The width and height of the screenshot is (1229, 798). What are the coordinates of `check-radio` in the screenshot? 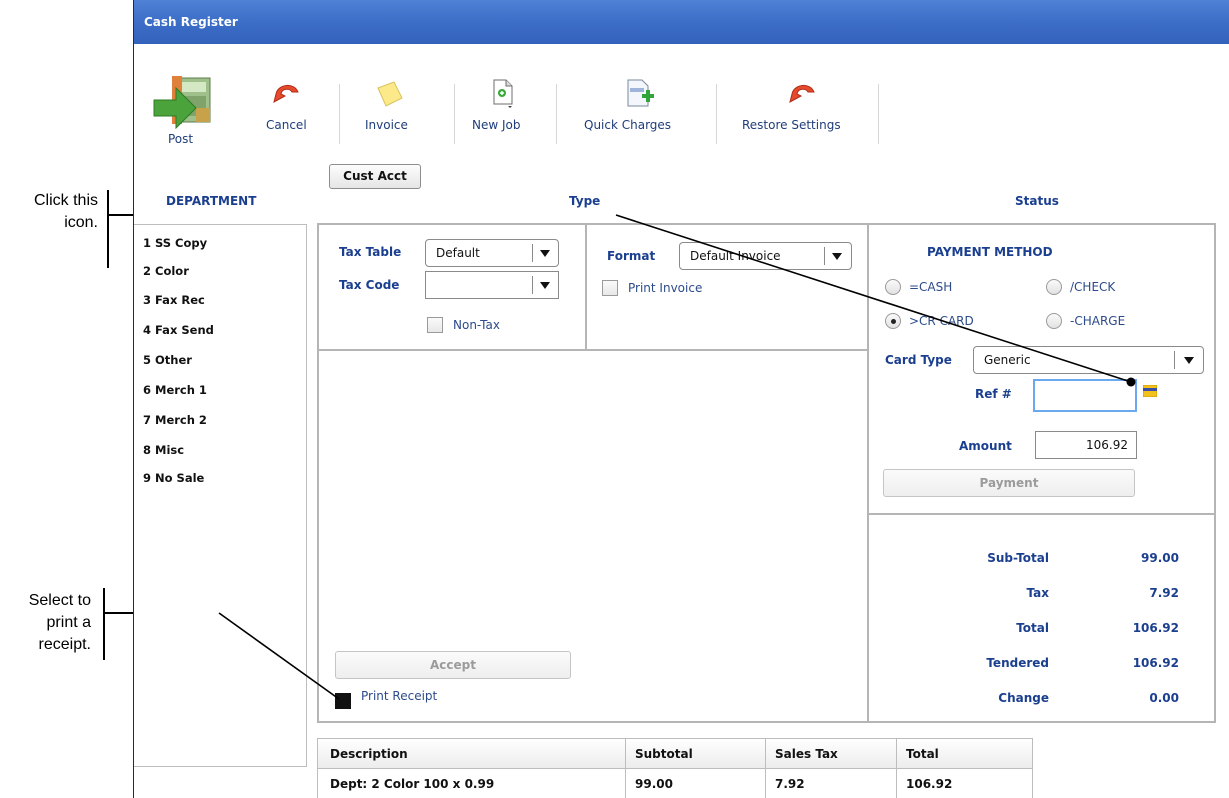 It's located at (1054, 287).